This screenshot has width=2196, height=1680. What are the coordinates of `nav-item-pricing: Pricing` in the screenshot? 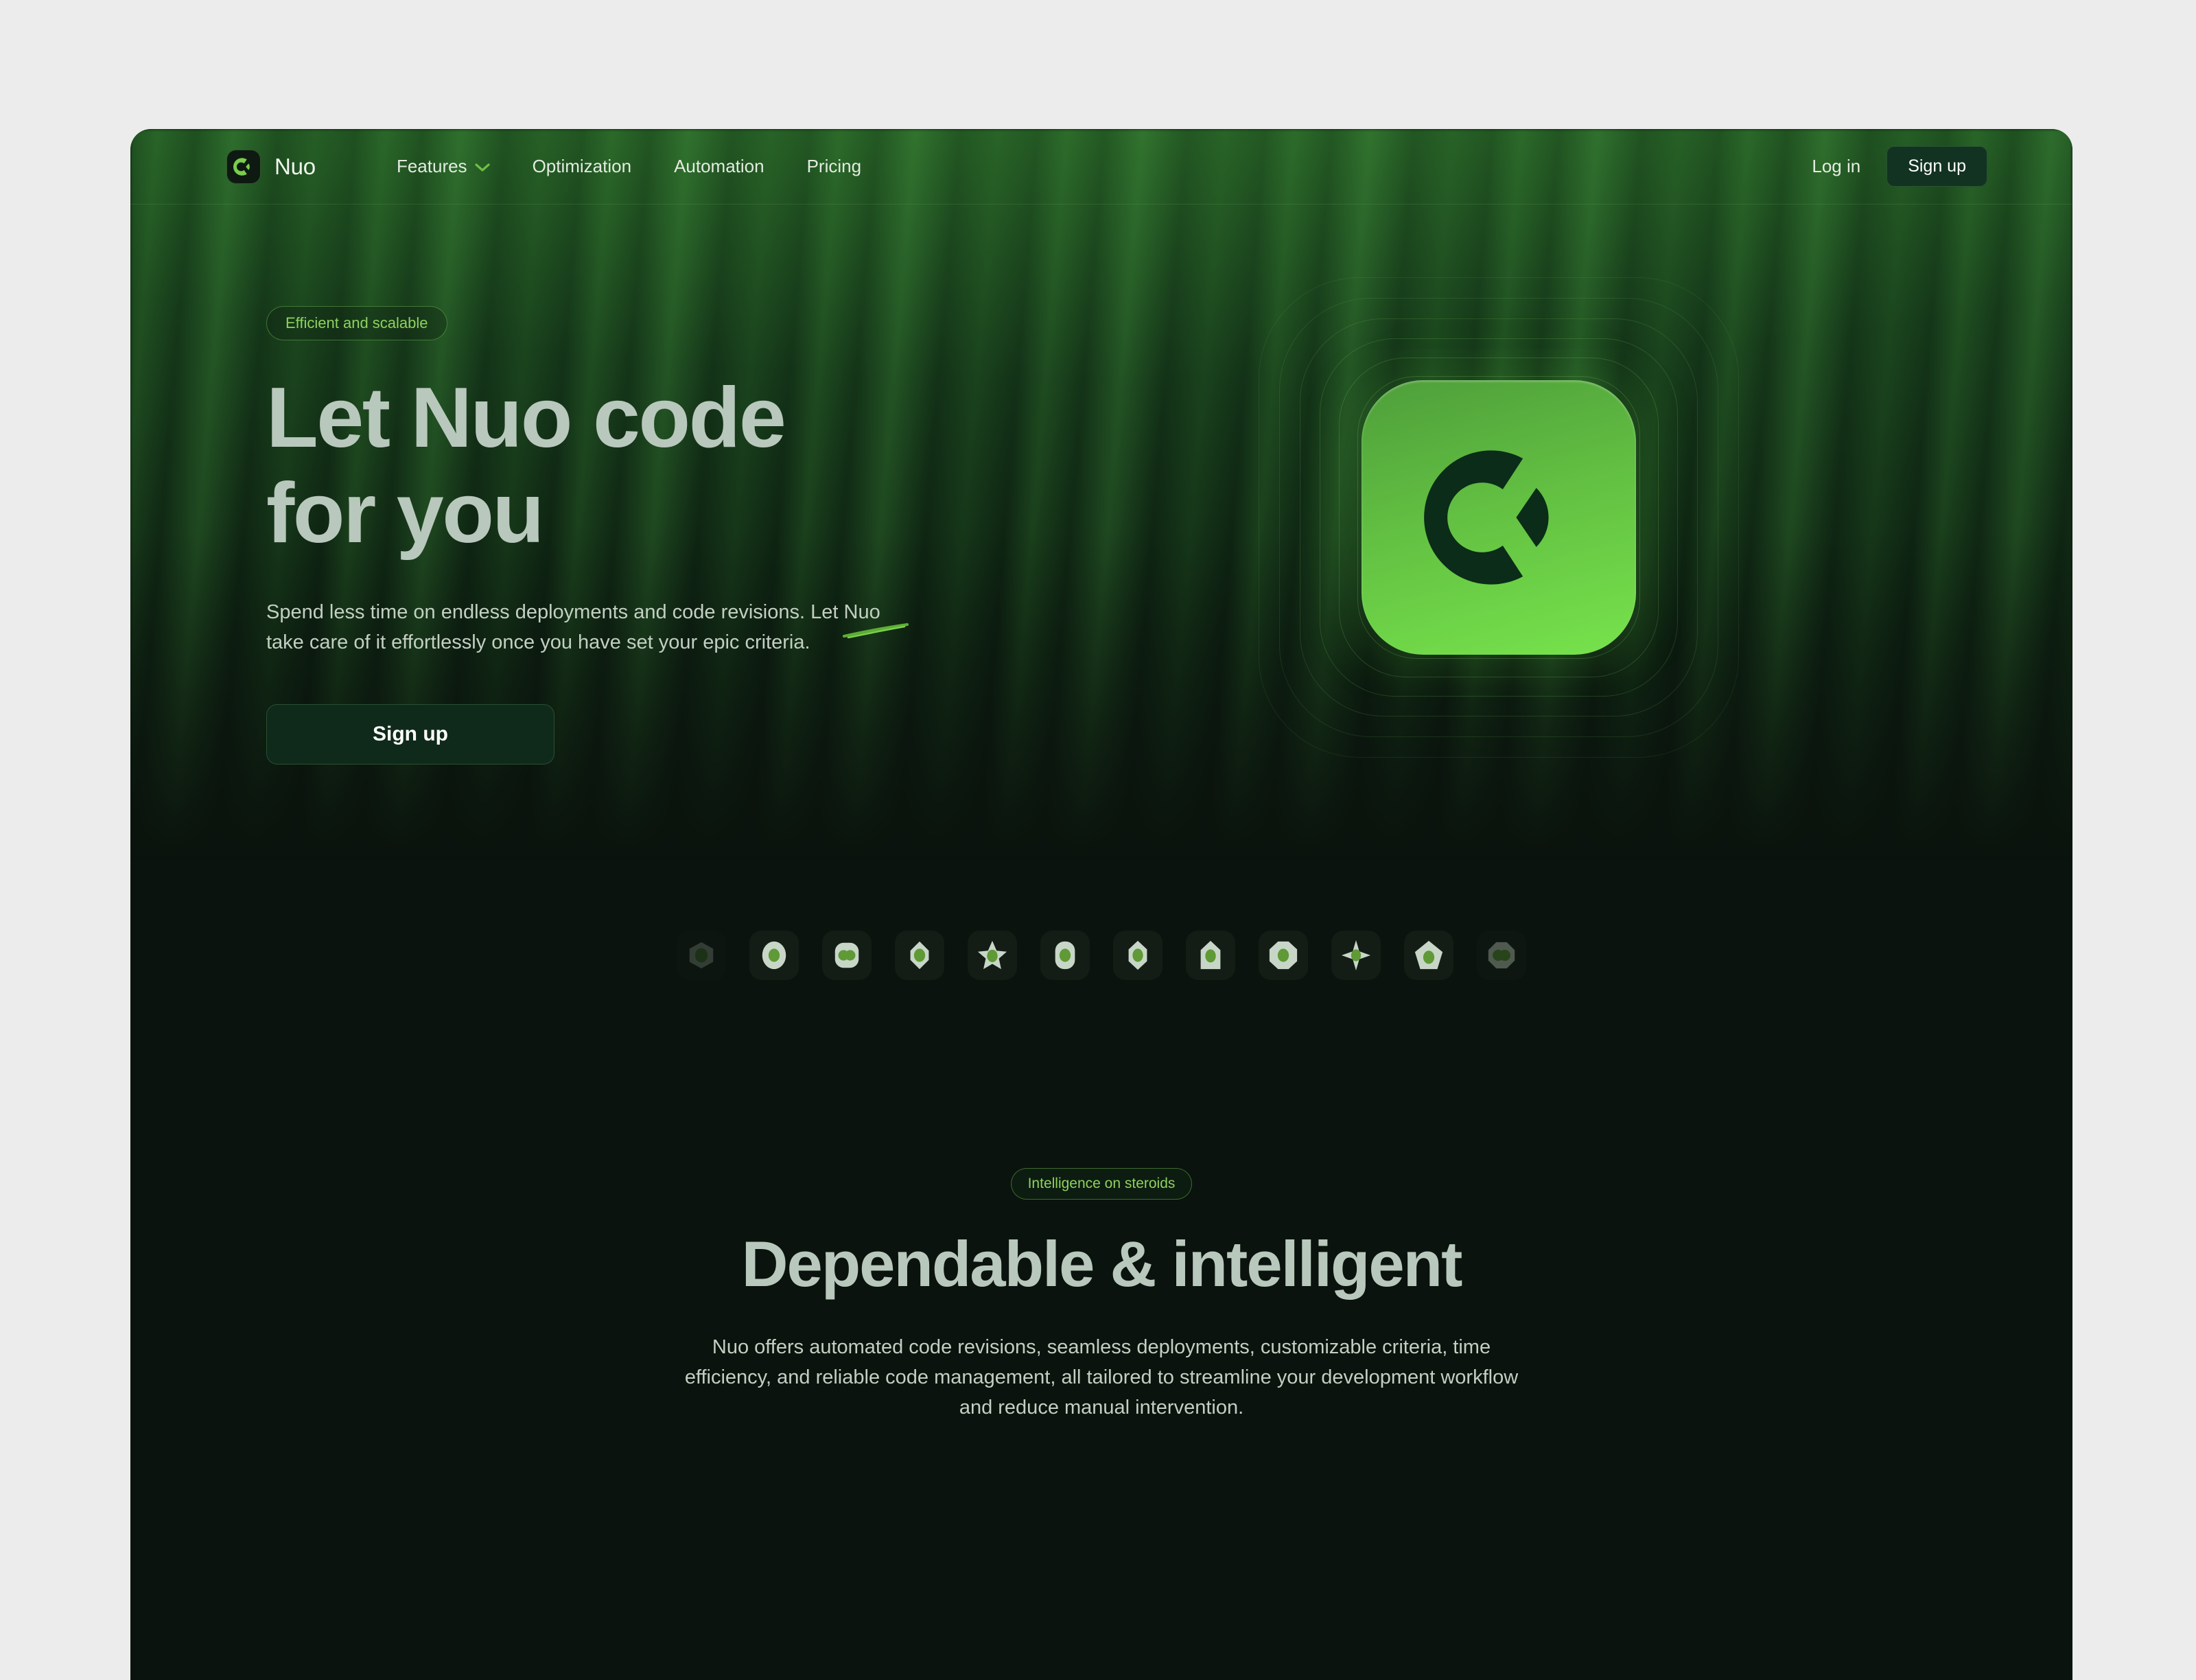 It's located at (834, 166).